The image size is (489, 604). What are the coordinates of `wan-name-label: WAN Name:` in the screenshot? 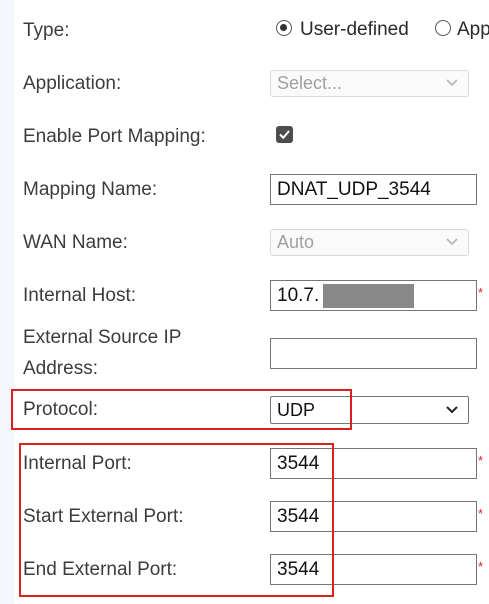 It's located at (75, 242).